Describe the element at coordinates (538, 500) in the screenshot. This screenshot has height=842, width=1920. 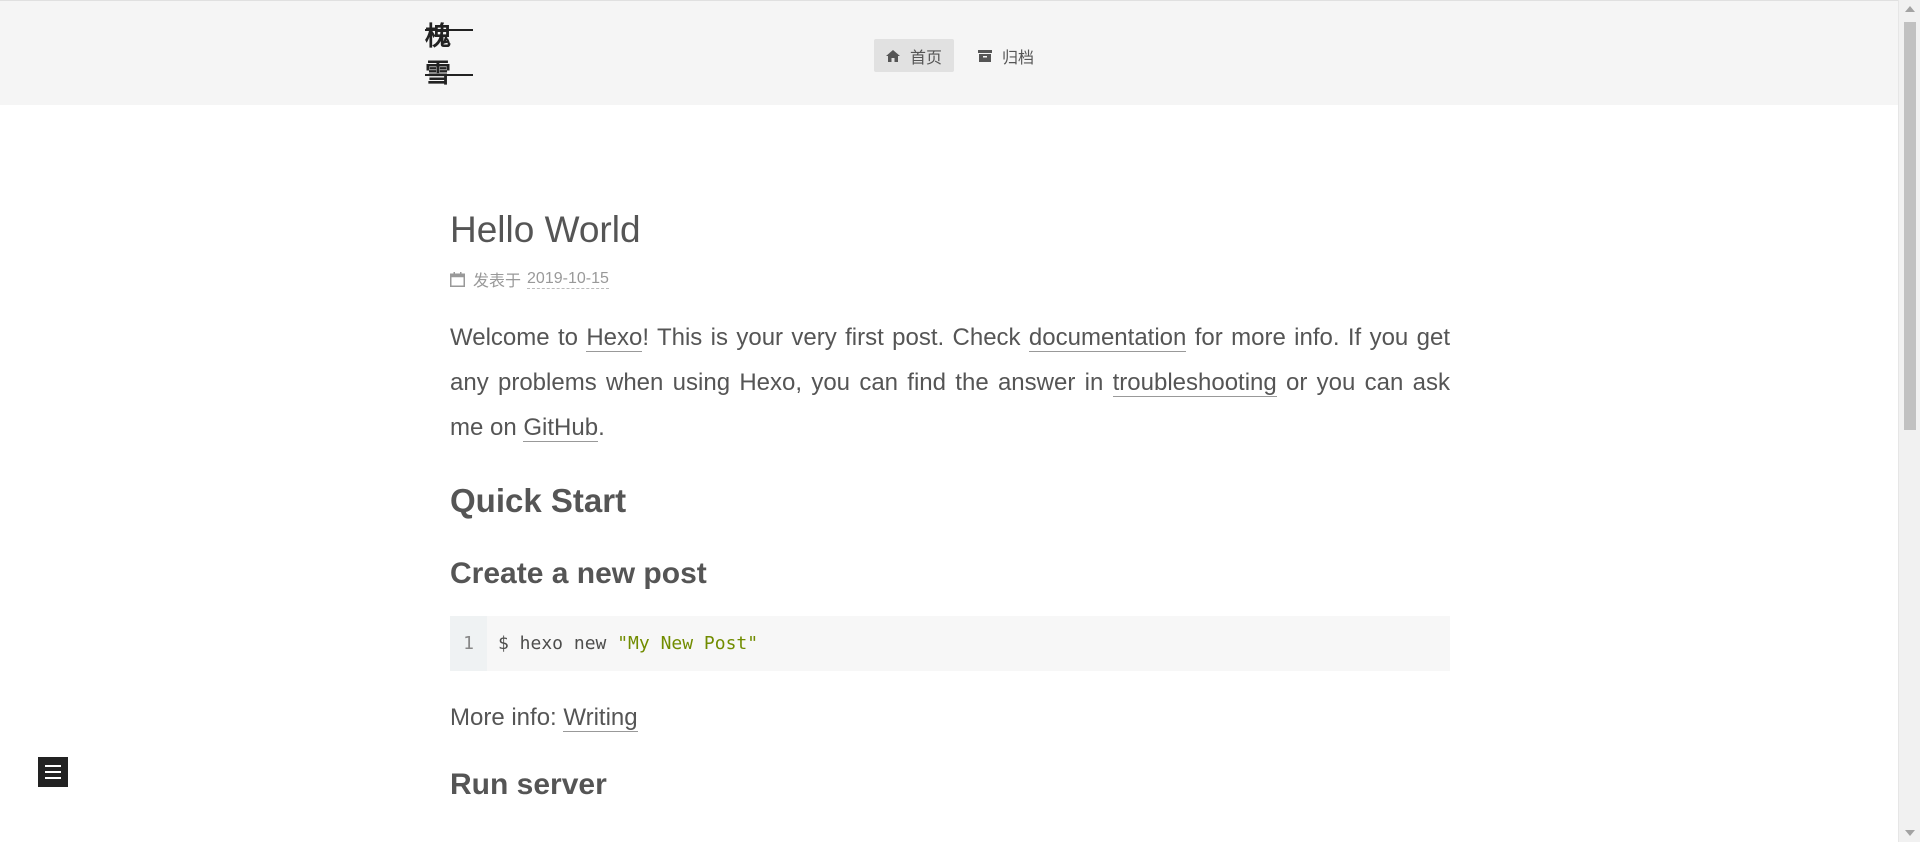
I see `quick-start-heading: Quick Start` at that location.